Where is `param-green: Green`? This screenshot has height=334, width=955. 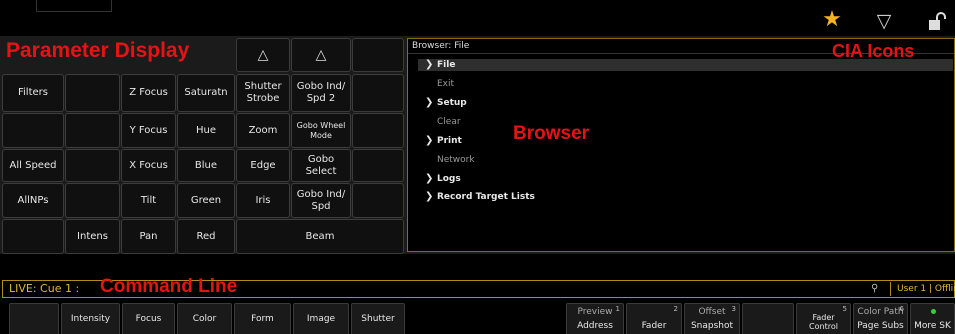
param-green: Green is located at coordinates (206, 200).